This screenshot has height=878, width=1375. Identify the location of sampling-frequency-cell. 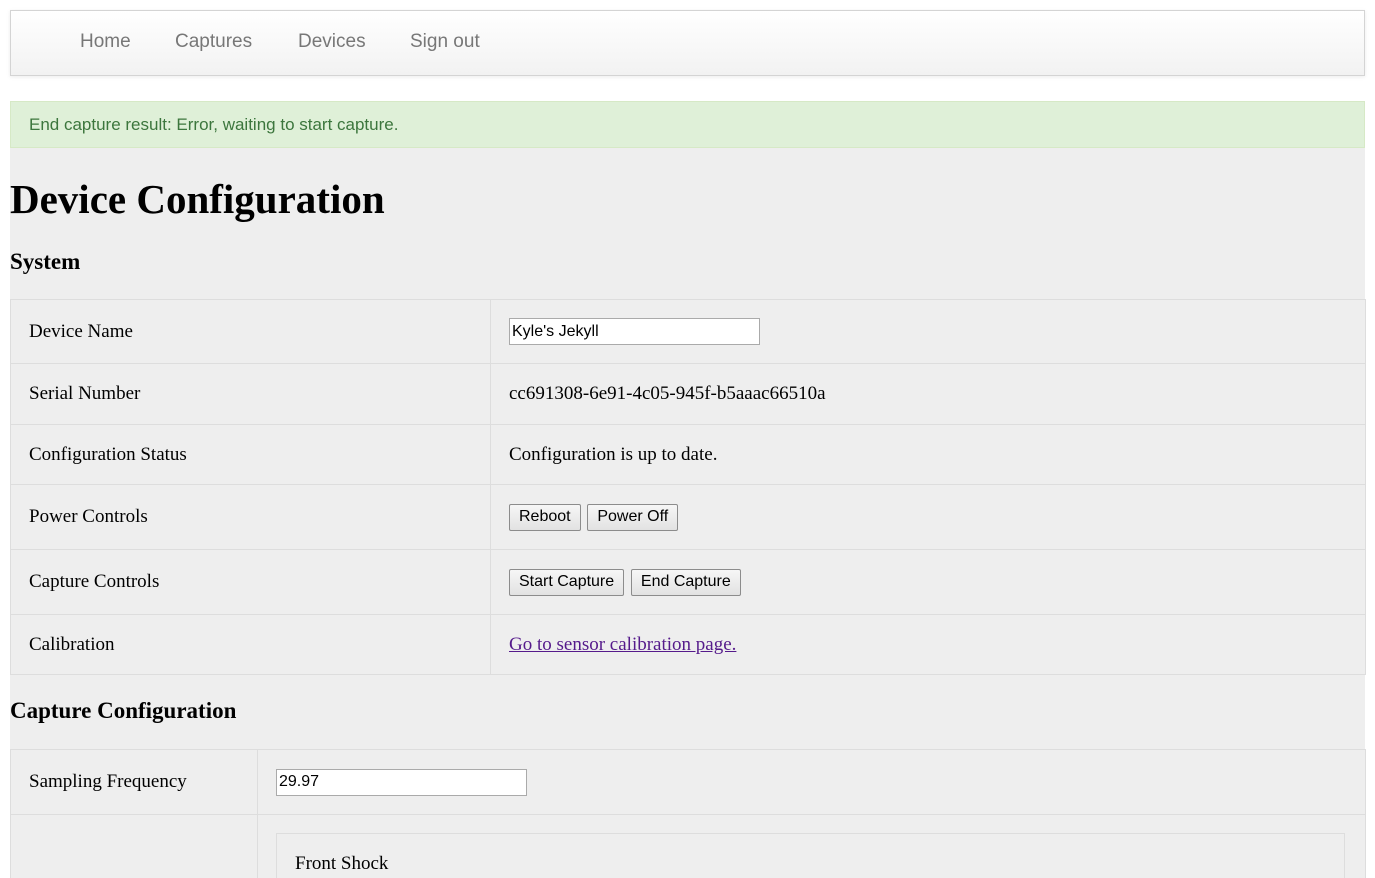
(811, 782).